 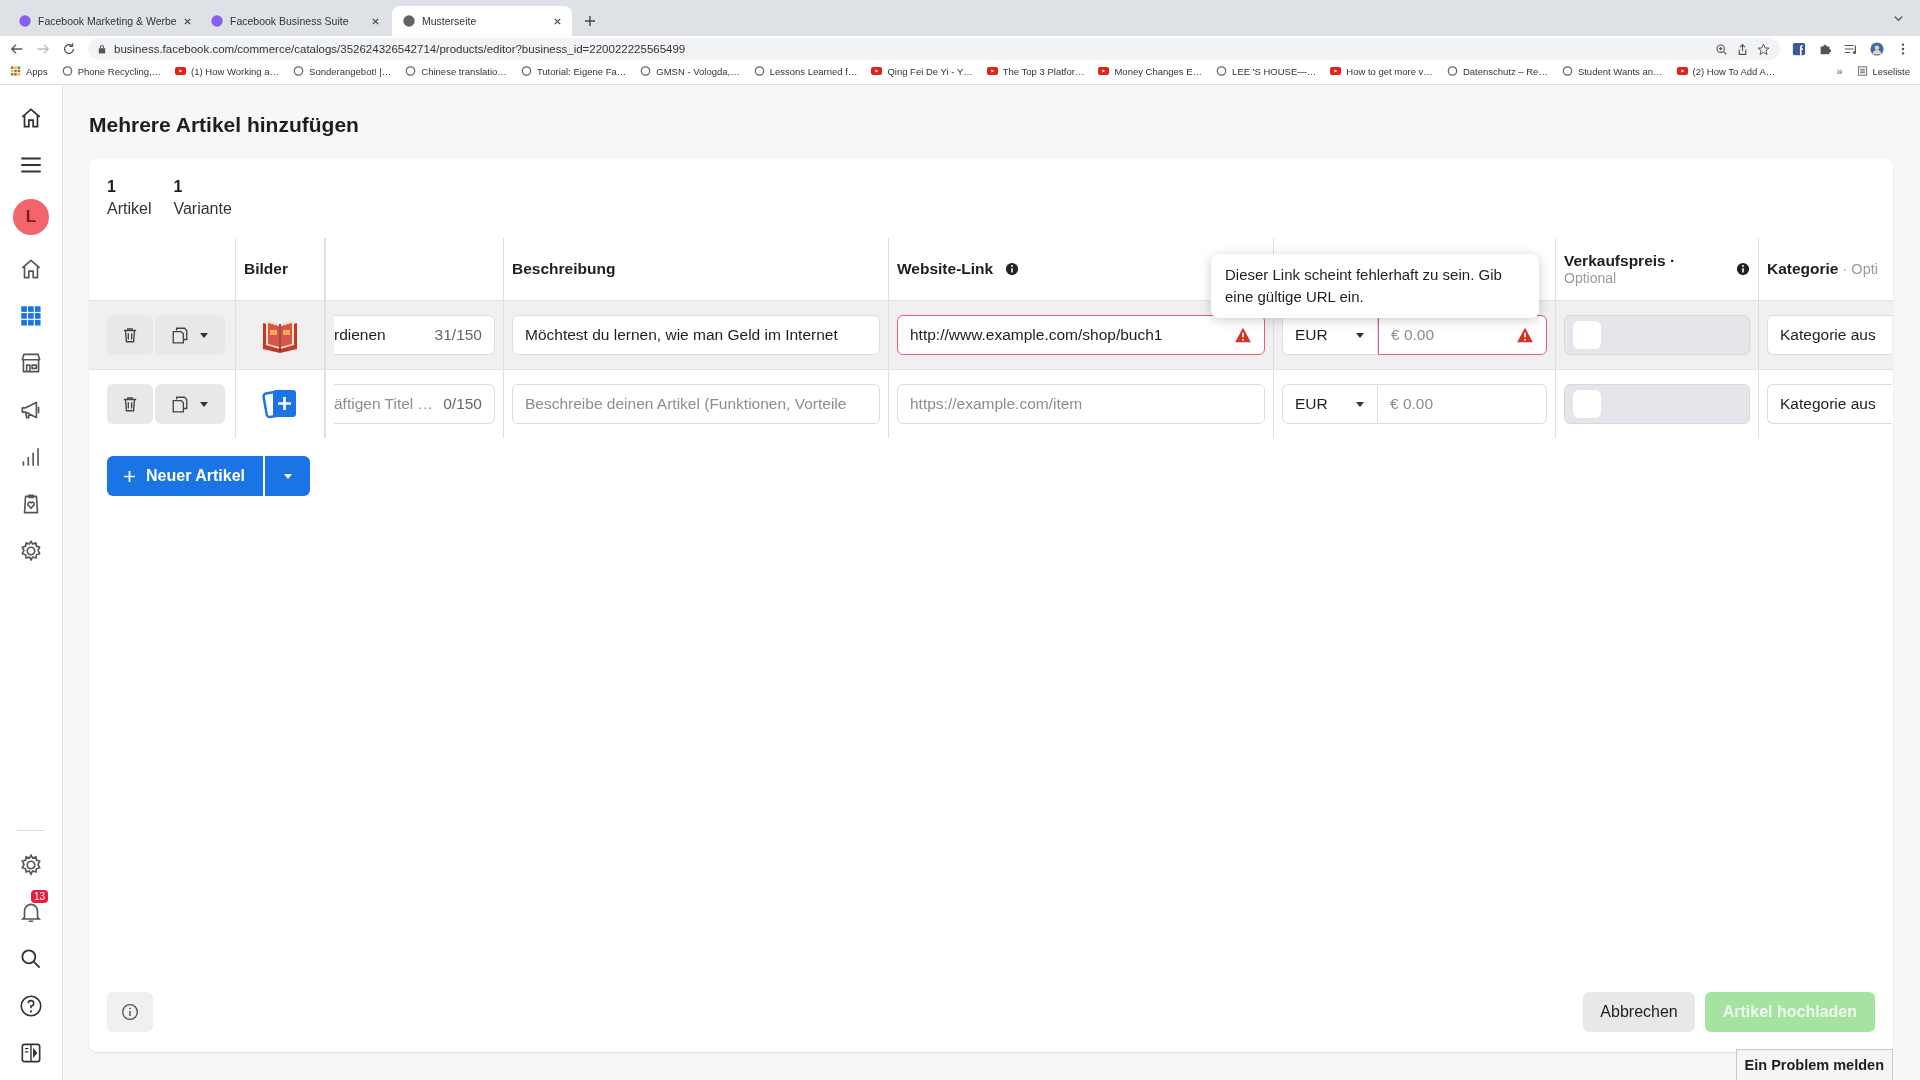 I want to click on count-label: Variante, so click(x=202, y=209).